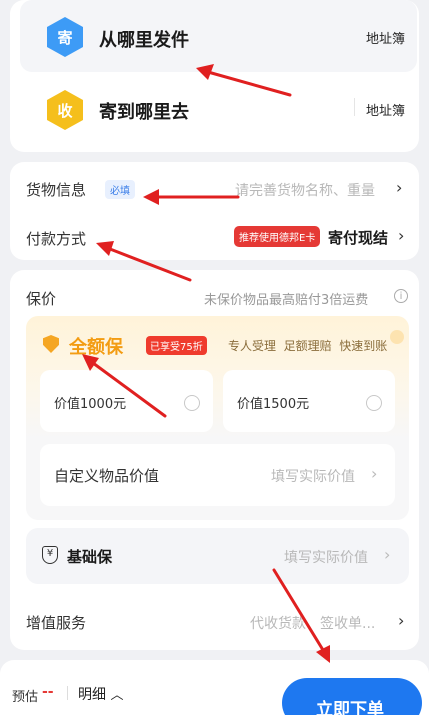  What do you see at coordinates (217, 475) in the screenshot?
I see `custom-value-row: 自定义物品价值 填写实际价值 ›` at bounding box center [217, 475].